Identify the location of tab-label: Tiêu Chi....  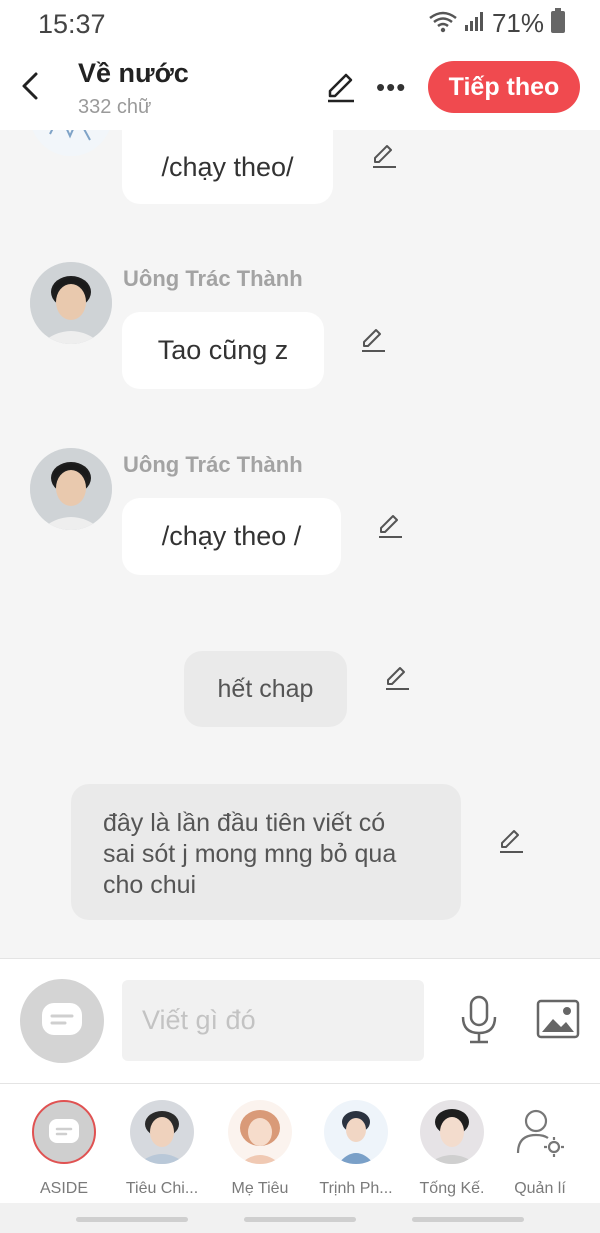
(162, 1188).